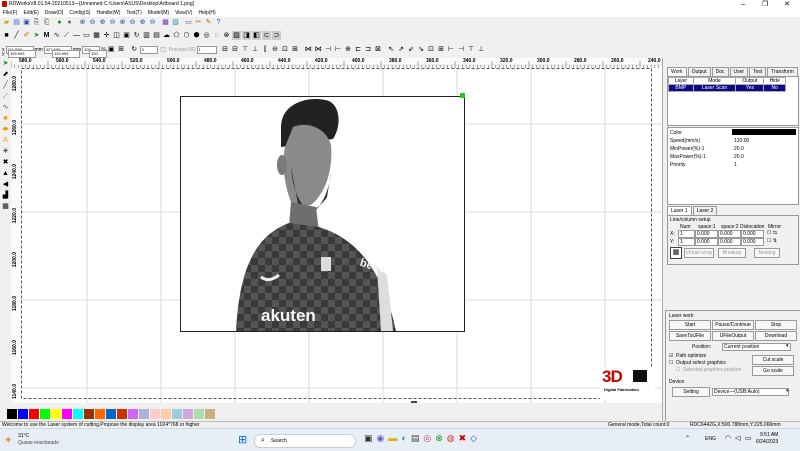 The height and width of the screenshot is (451, 800). What do you see at coordinates (739, 157) in the screenshot?
I see `maxpower-value: 20.0` at bounding box center [739, 157].